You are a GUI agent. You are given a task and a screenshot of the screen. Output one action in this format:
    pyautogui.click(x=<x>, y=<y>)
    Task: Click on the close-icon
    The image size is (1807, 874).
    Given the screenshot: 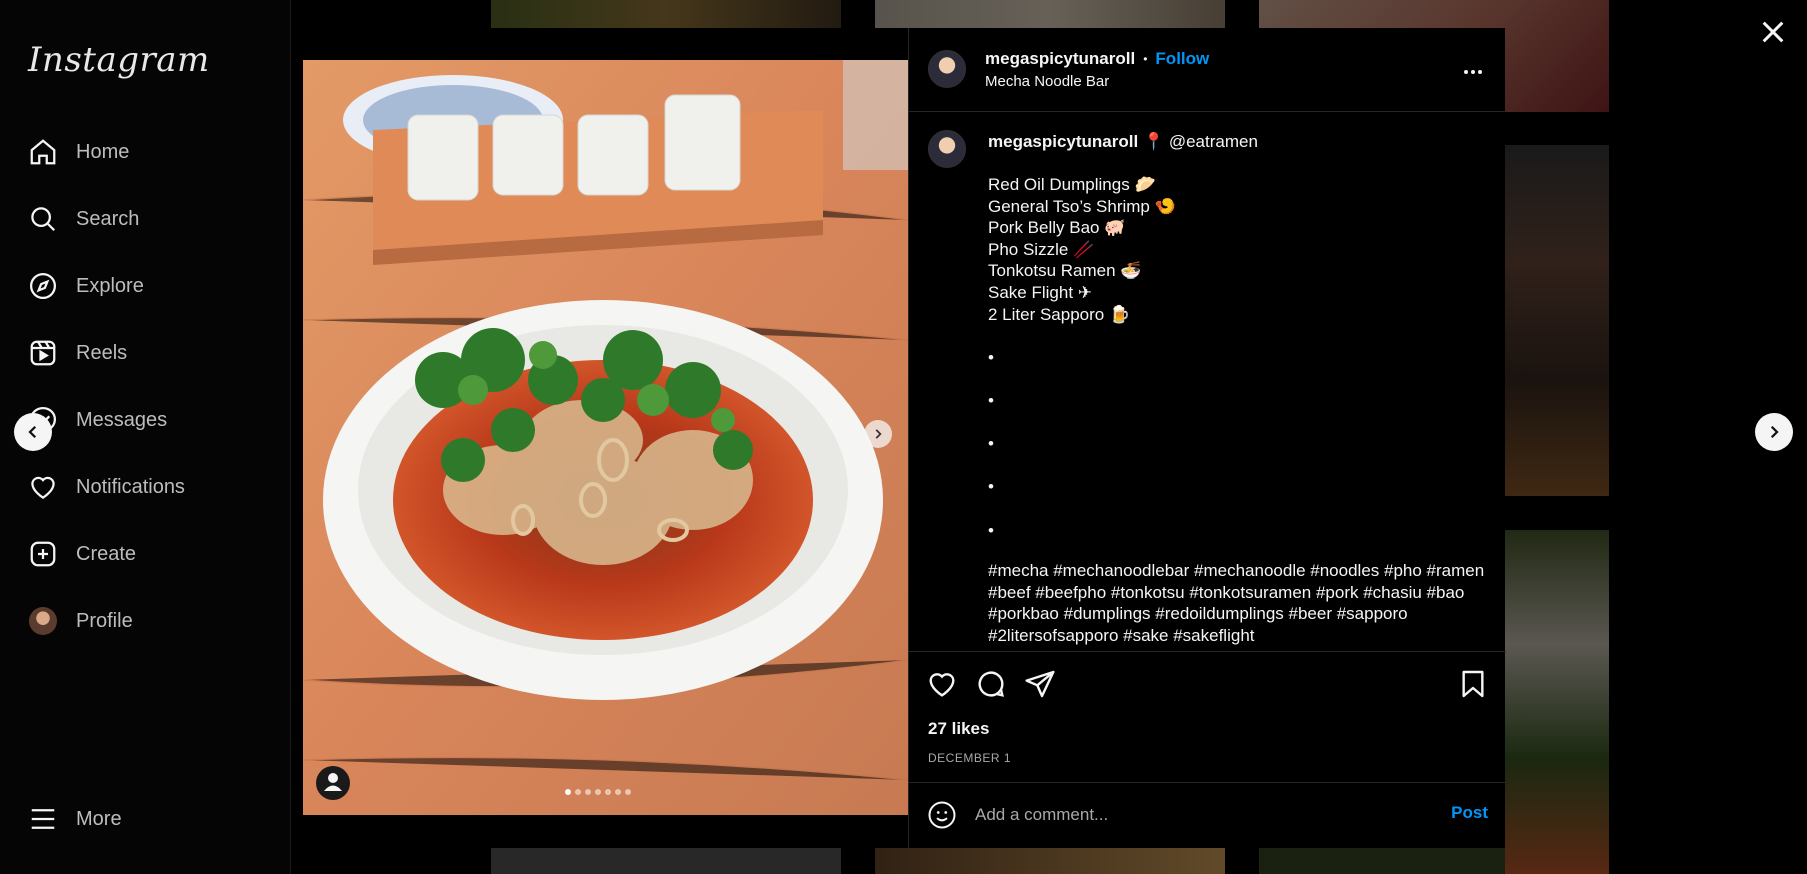 What is the action you would take?
    pyautogui.click(x=1773, y=32)
    